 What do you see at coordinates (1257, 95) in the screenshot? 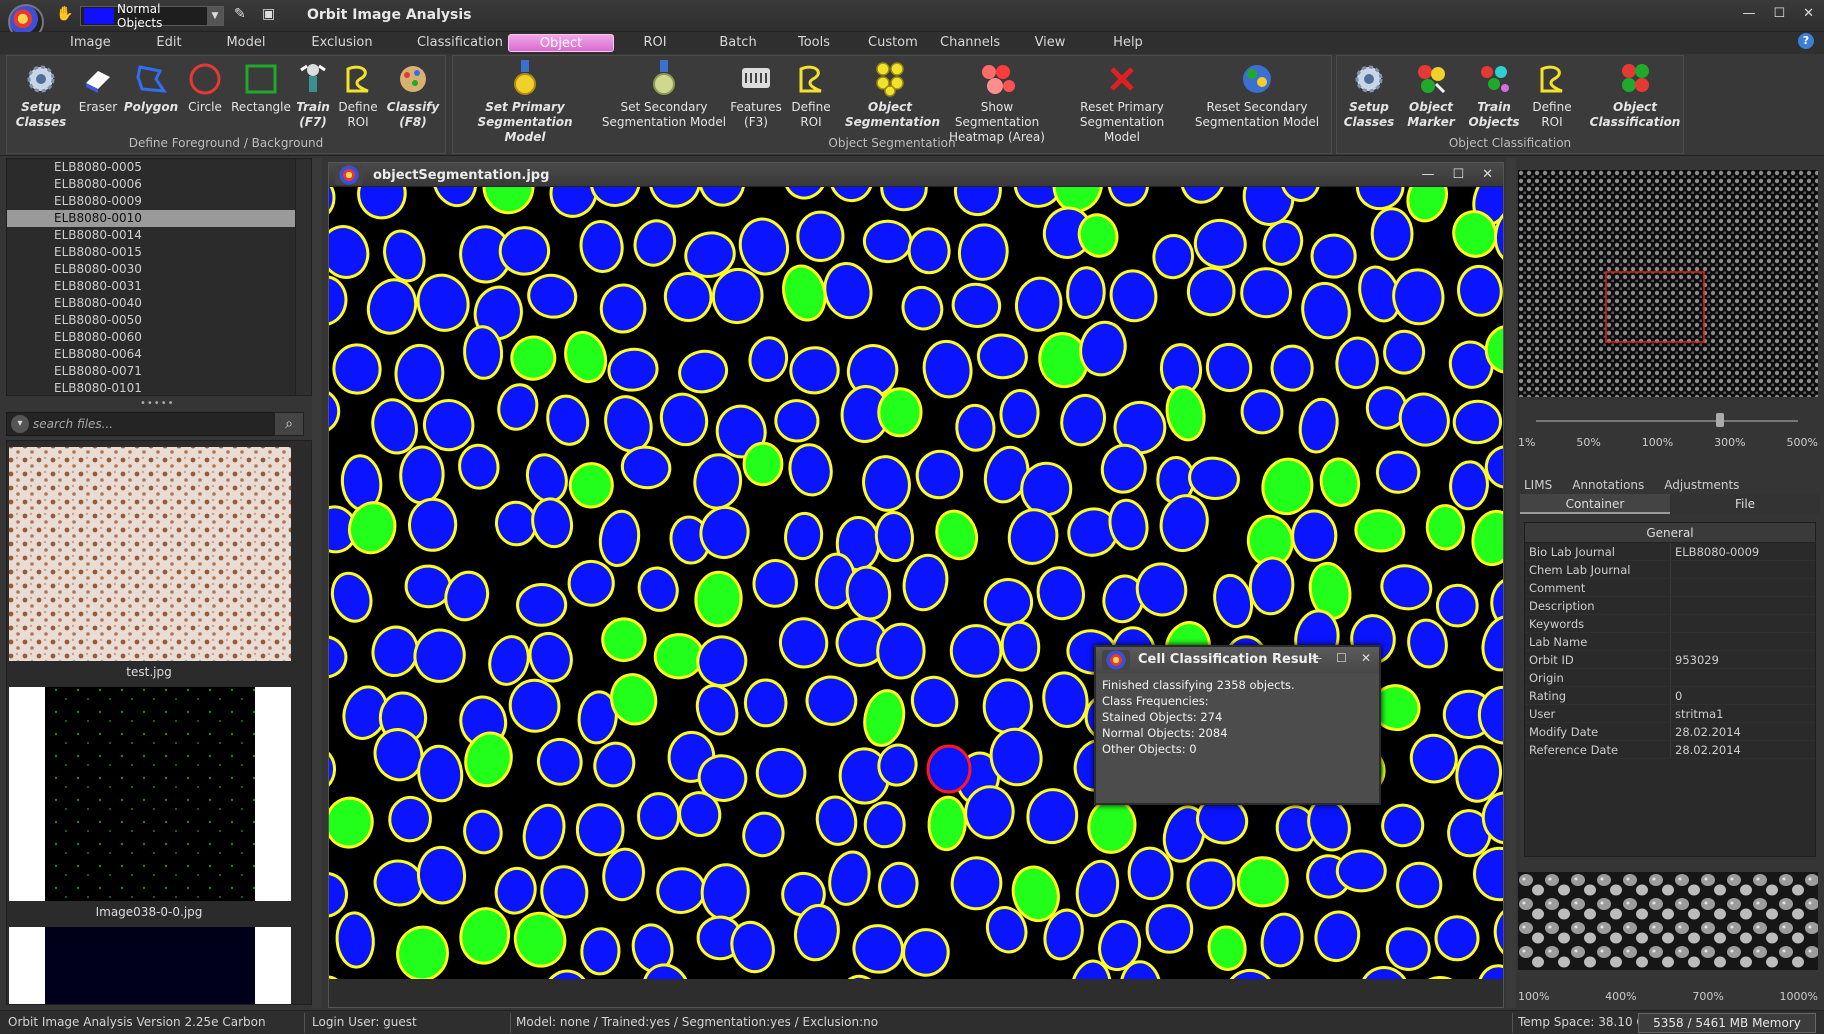
I see `reset-secondary-segmentation-model-button: Reset Secondary Segmentation Model` at bounding box center [1257, 95].